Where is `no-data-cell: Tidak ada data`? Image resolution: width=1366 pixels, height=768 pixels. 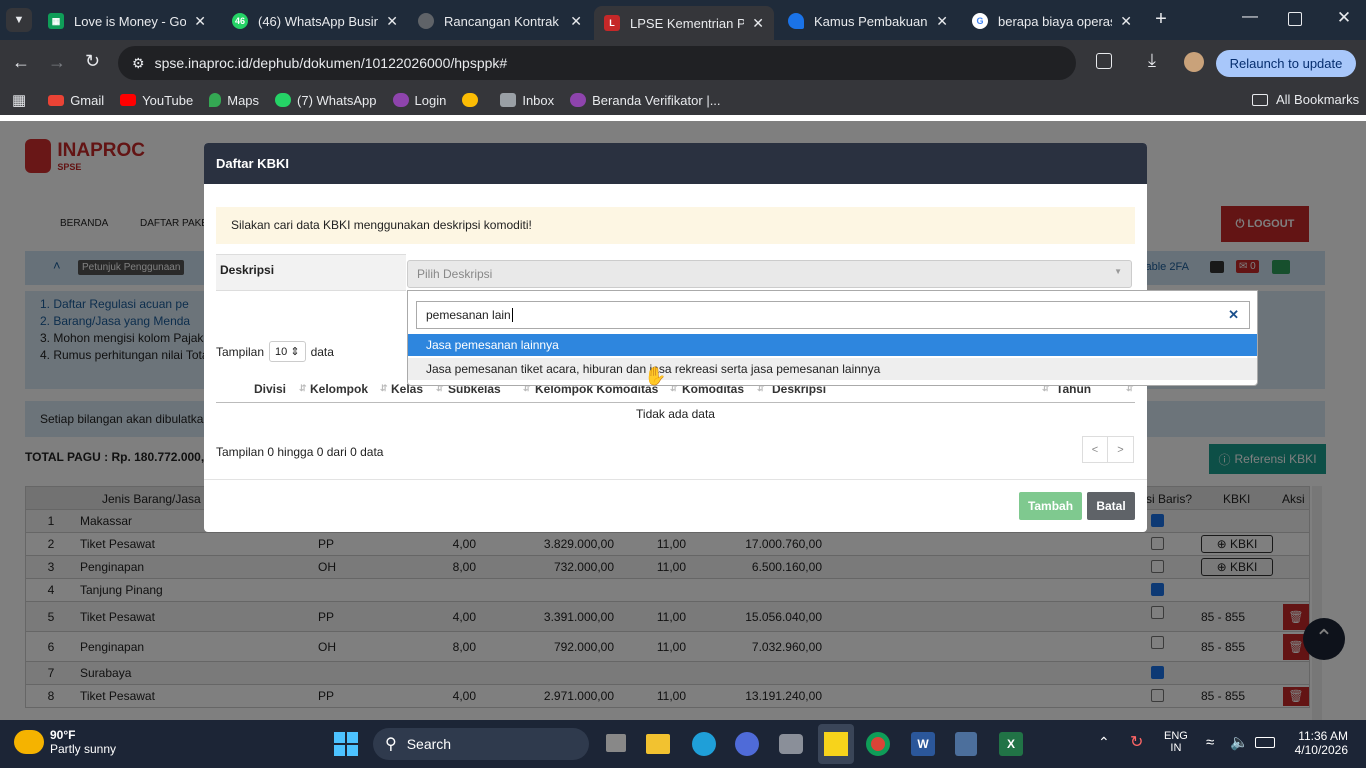
no-data-cell: Tidak ada data is located at coordinates (675, 414).